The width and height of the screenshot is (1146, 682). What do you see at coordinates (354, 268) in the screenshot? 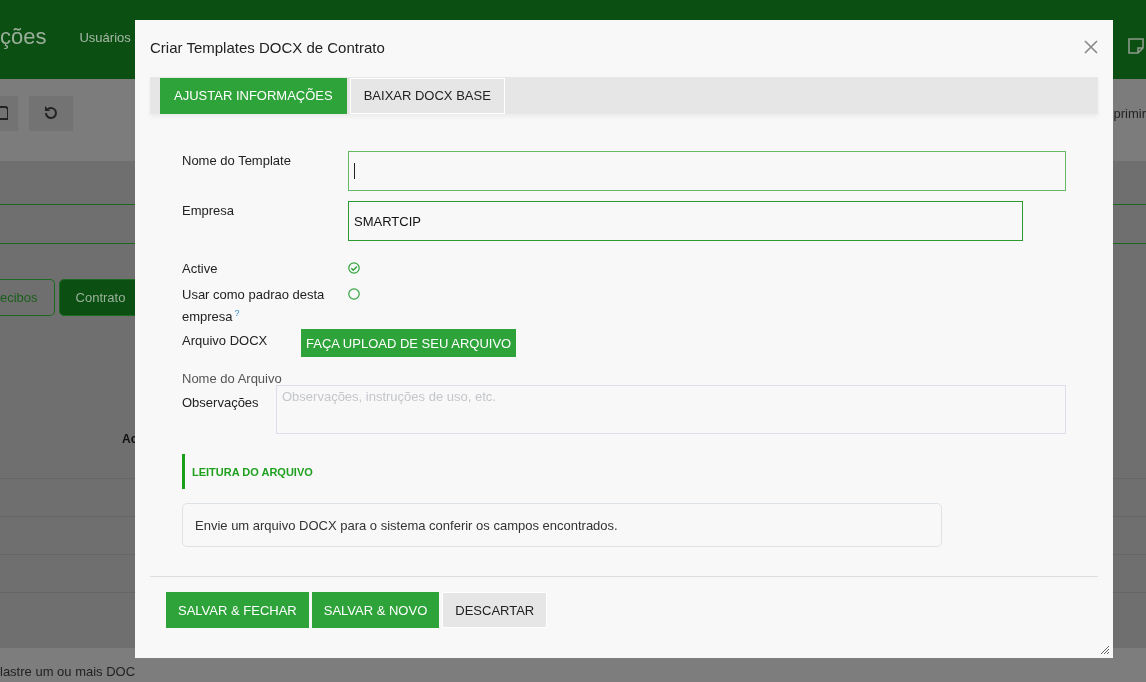
I see `checked-circle-icon` at bounding box center [354, 268].